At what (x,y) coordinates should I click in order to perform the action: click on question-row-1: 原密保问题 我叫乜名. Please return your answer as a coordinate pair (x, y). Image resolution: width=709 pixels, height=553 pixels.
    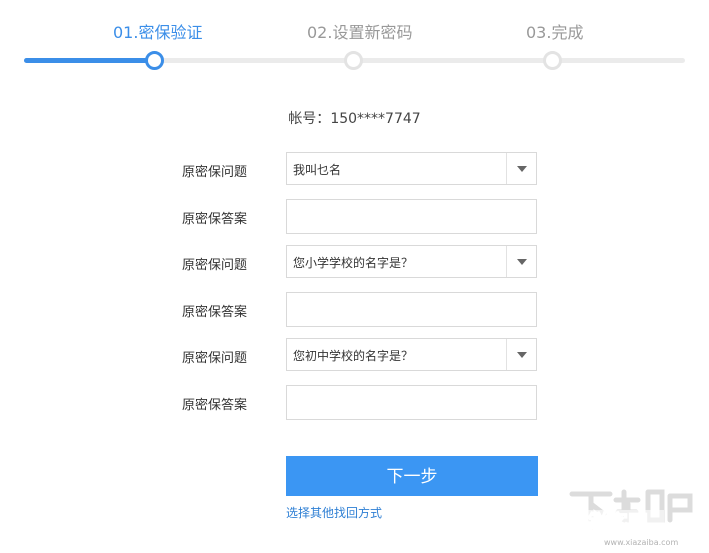
    Looking at the image, I should click on (354, 170).